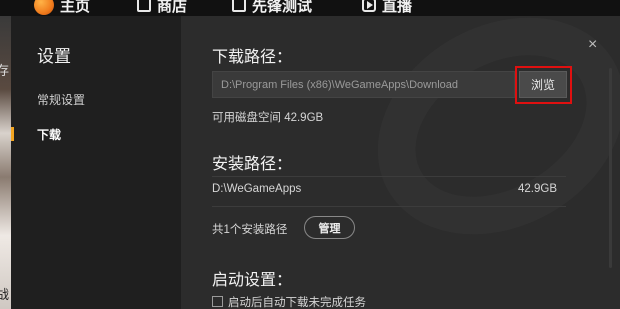 The image size is (620, 309). I want to click on nav-store: 商店, so click(162, 8).